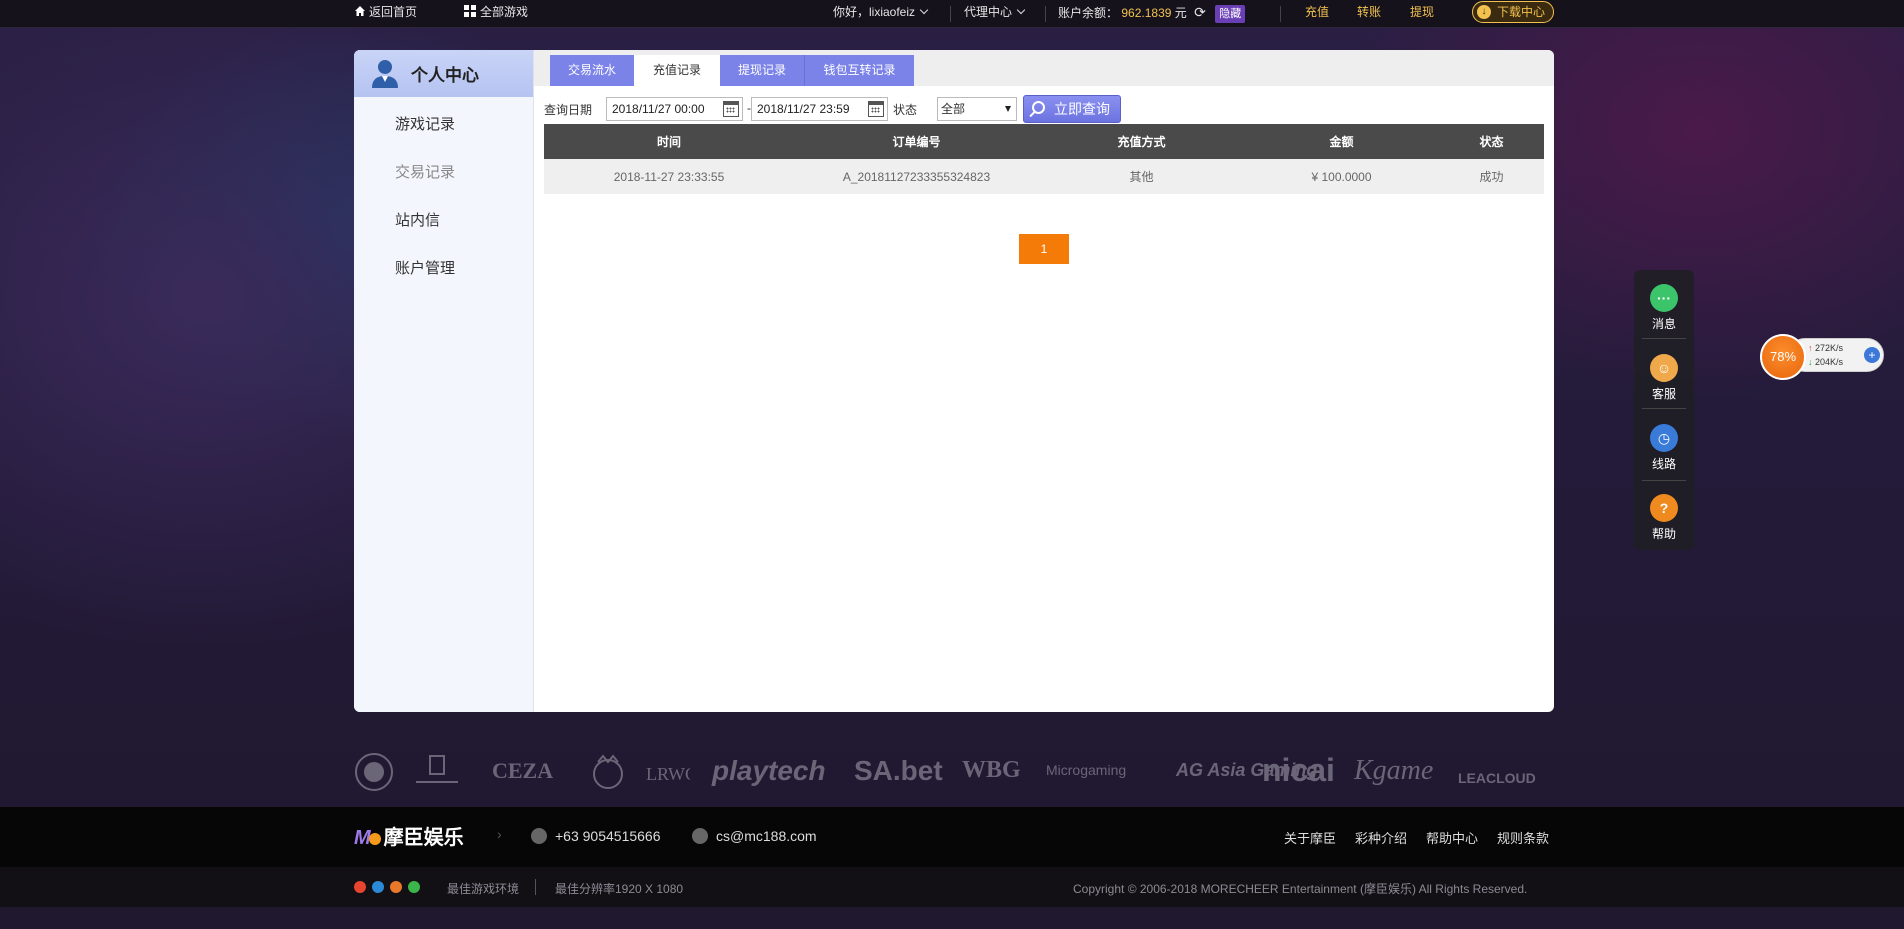 The image size is (1904, 929). Describe the element at coordinates (953, 109) in the screenshot. I see `status-select-value: 全部` at that location.